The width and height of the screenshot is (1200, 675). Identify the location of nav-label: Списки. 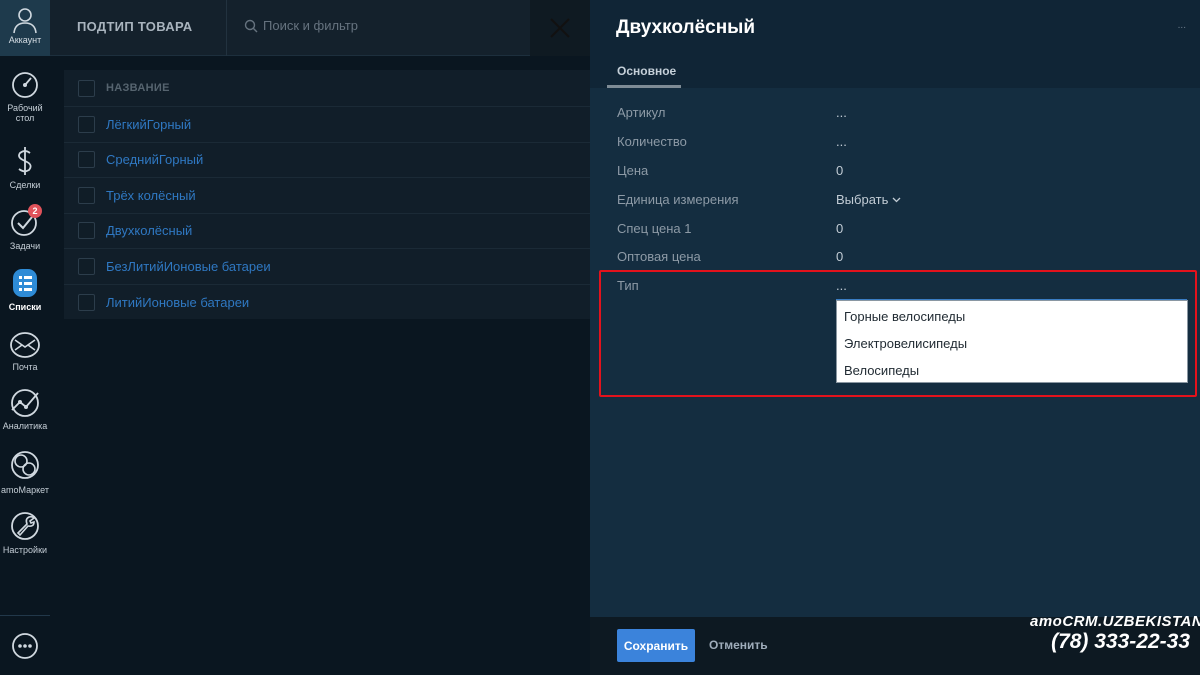
(25, 307).